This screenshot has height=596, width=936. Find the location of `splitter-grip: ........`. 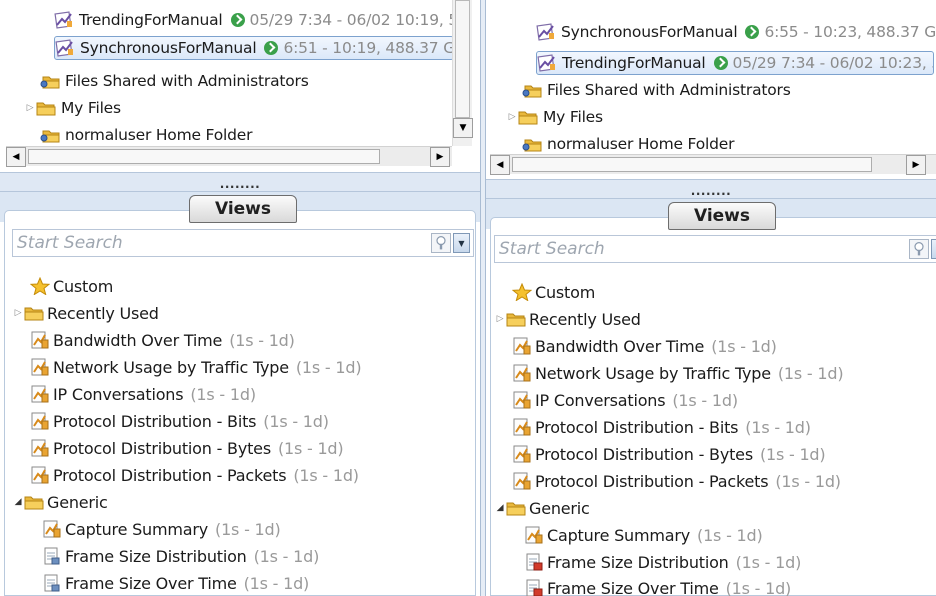

splitter-grip: ........ is located at coordinates (240, 184).